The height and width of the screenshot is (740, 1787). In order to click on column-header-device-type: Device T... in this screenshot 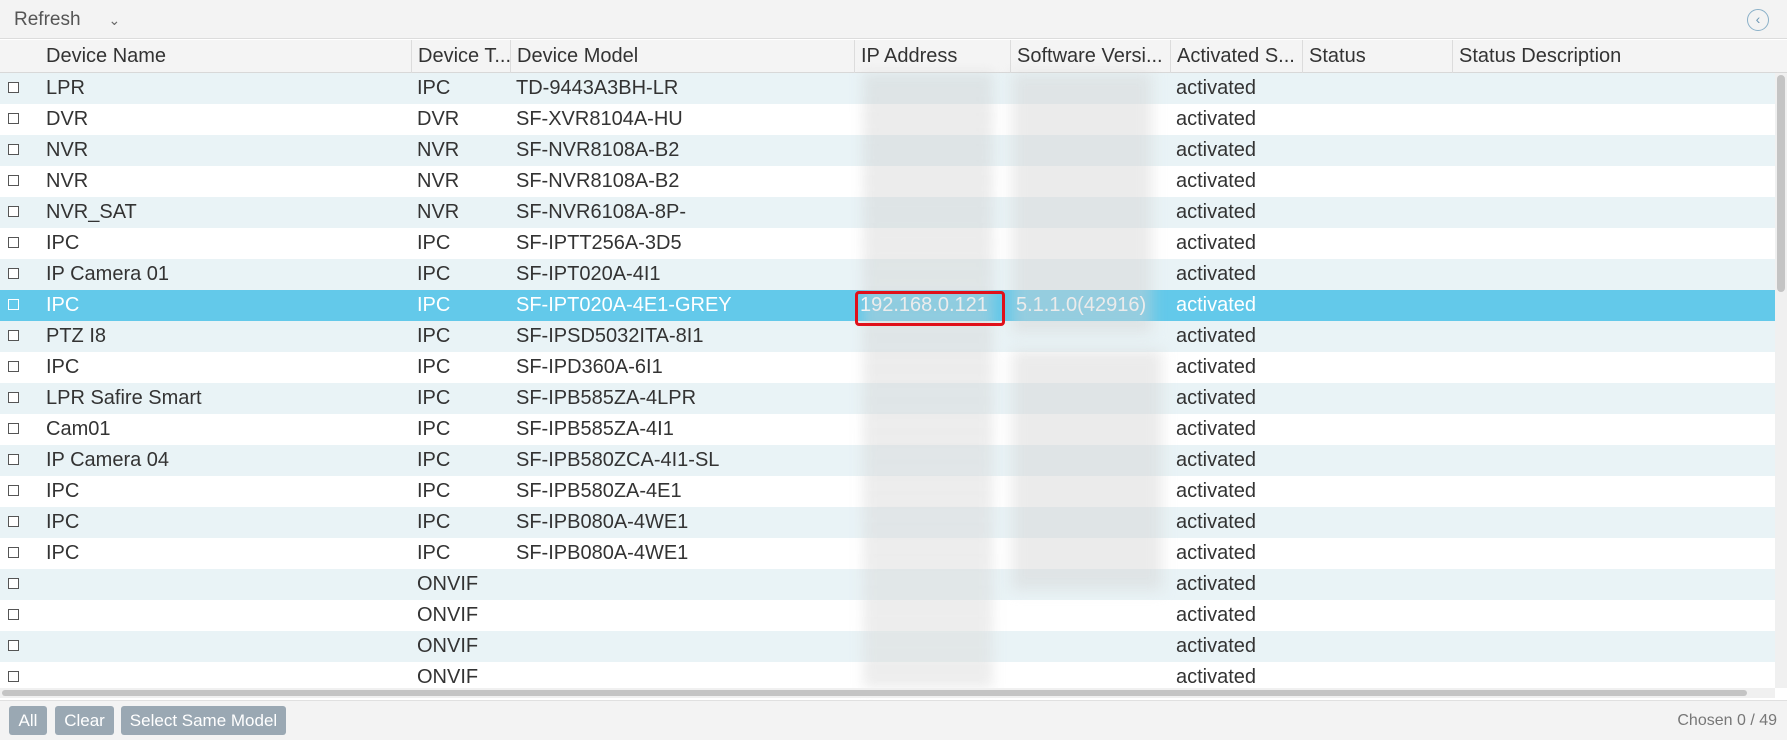, I will do `click(460, 56)`.